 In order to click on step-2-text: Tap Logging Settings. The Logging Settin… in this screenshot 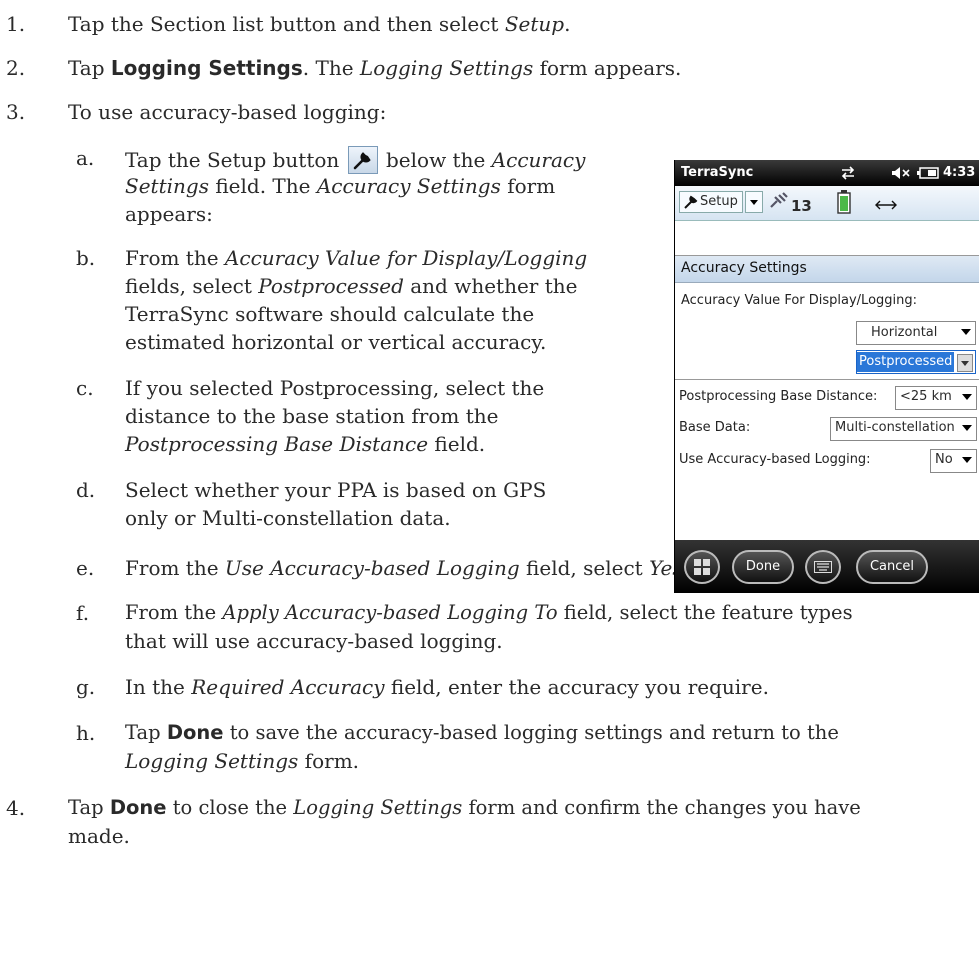, I will do `click(375, 68)`.